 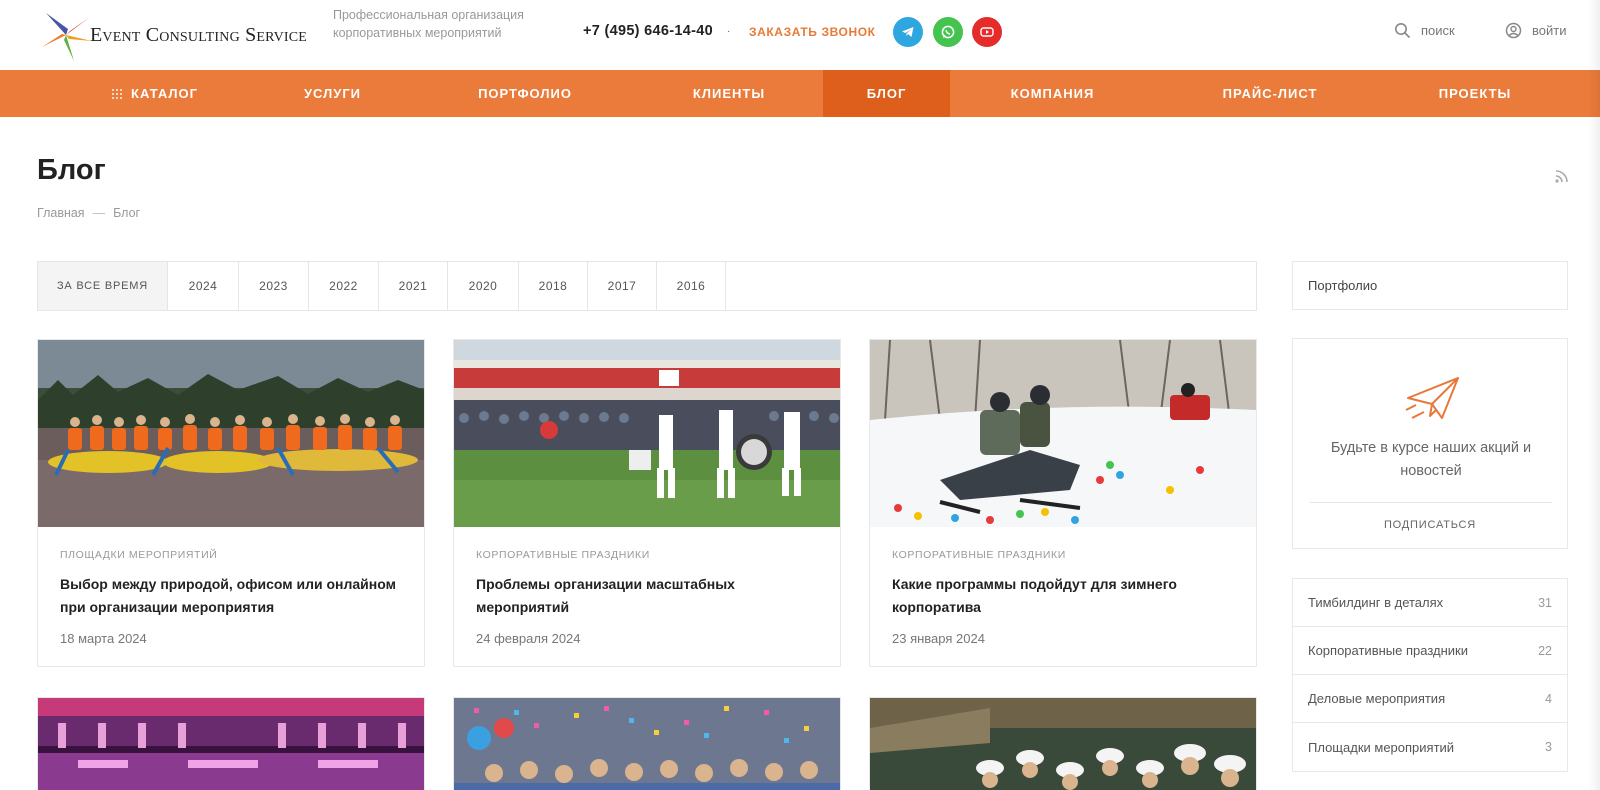 I want to click on nav-item-company: Компания, so click(x=1052, y=93).